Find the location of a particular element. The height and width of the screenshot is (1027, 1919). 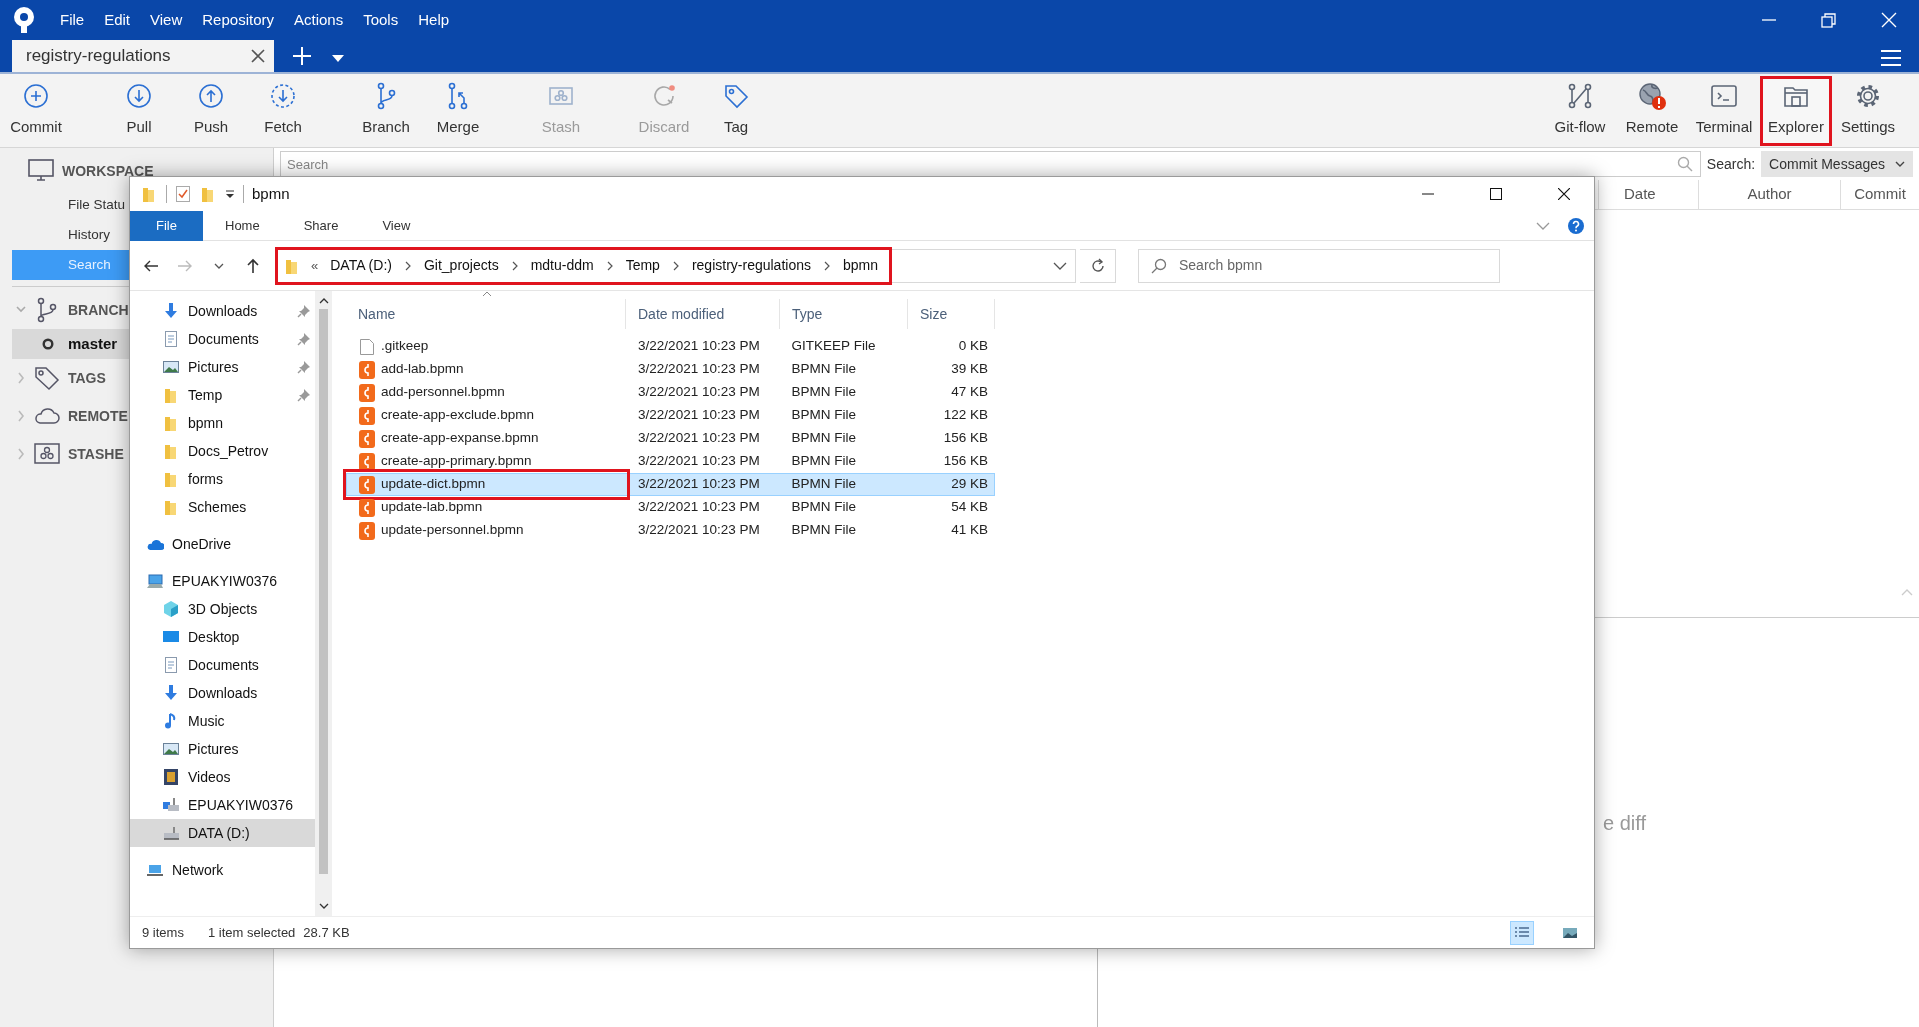

section-header: WORKSPACE is located at coordinates (108, 171).